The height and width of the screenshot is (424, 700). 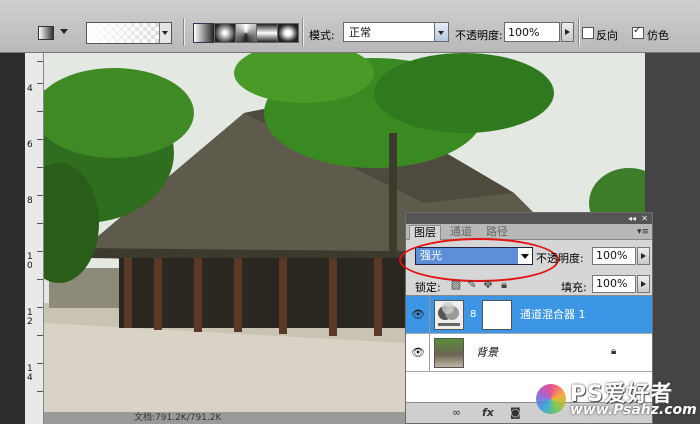 I want to click on angle-gradient-button, so click(x=246, y=33).